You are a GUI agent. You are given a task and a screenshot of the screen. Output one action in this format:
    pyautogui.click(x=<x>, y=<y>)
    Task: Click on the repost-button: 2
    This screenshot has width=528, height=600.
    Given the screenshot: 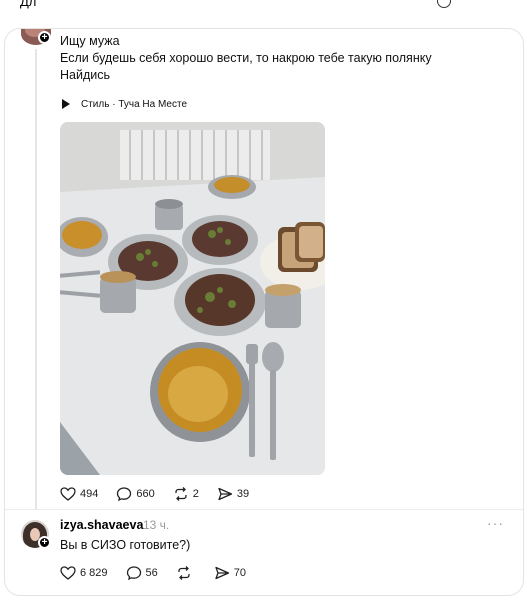 What is the action you would take?
    pyautogui.click(x=186, y=494)
    